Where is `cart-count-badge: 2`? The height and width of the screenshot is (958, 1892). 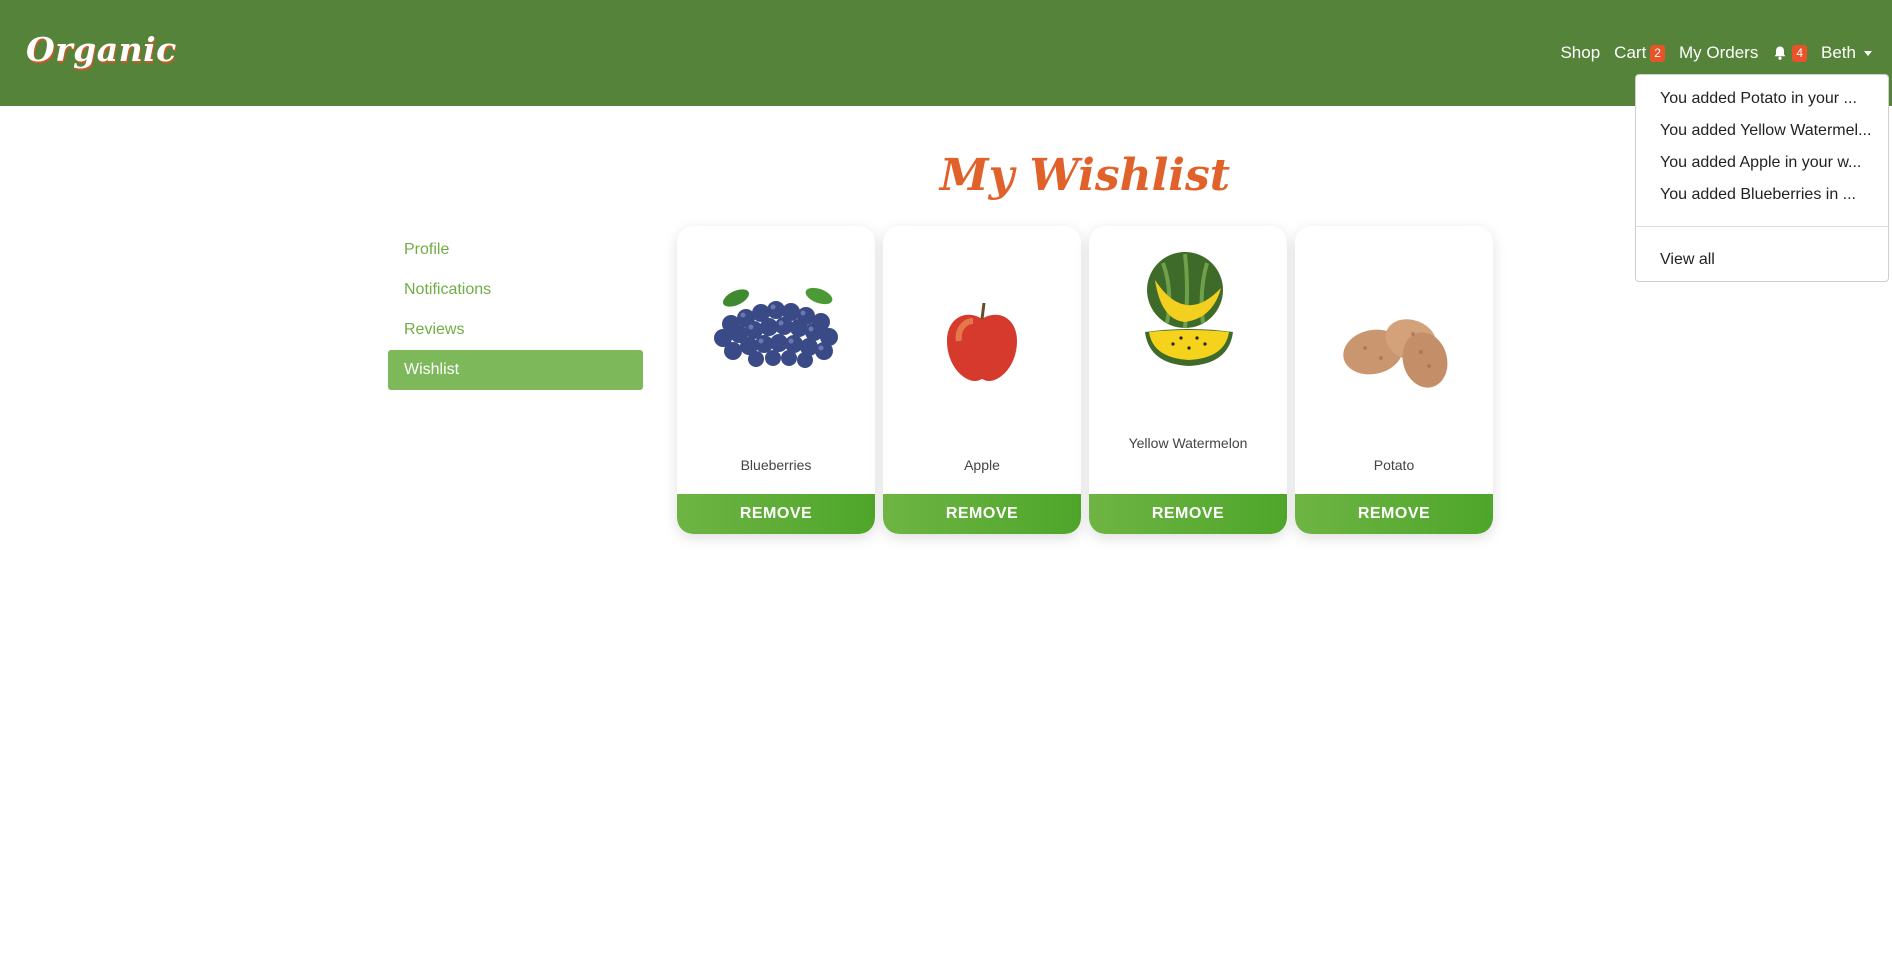 cart-count-badge: 2 is located at coordinates (1657, 53).